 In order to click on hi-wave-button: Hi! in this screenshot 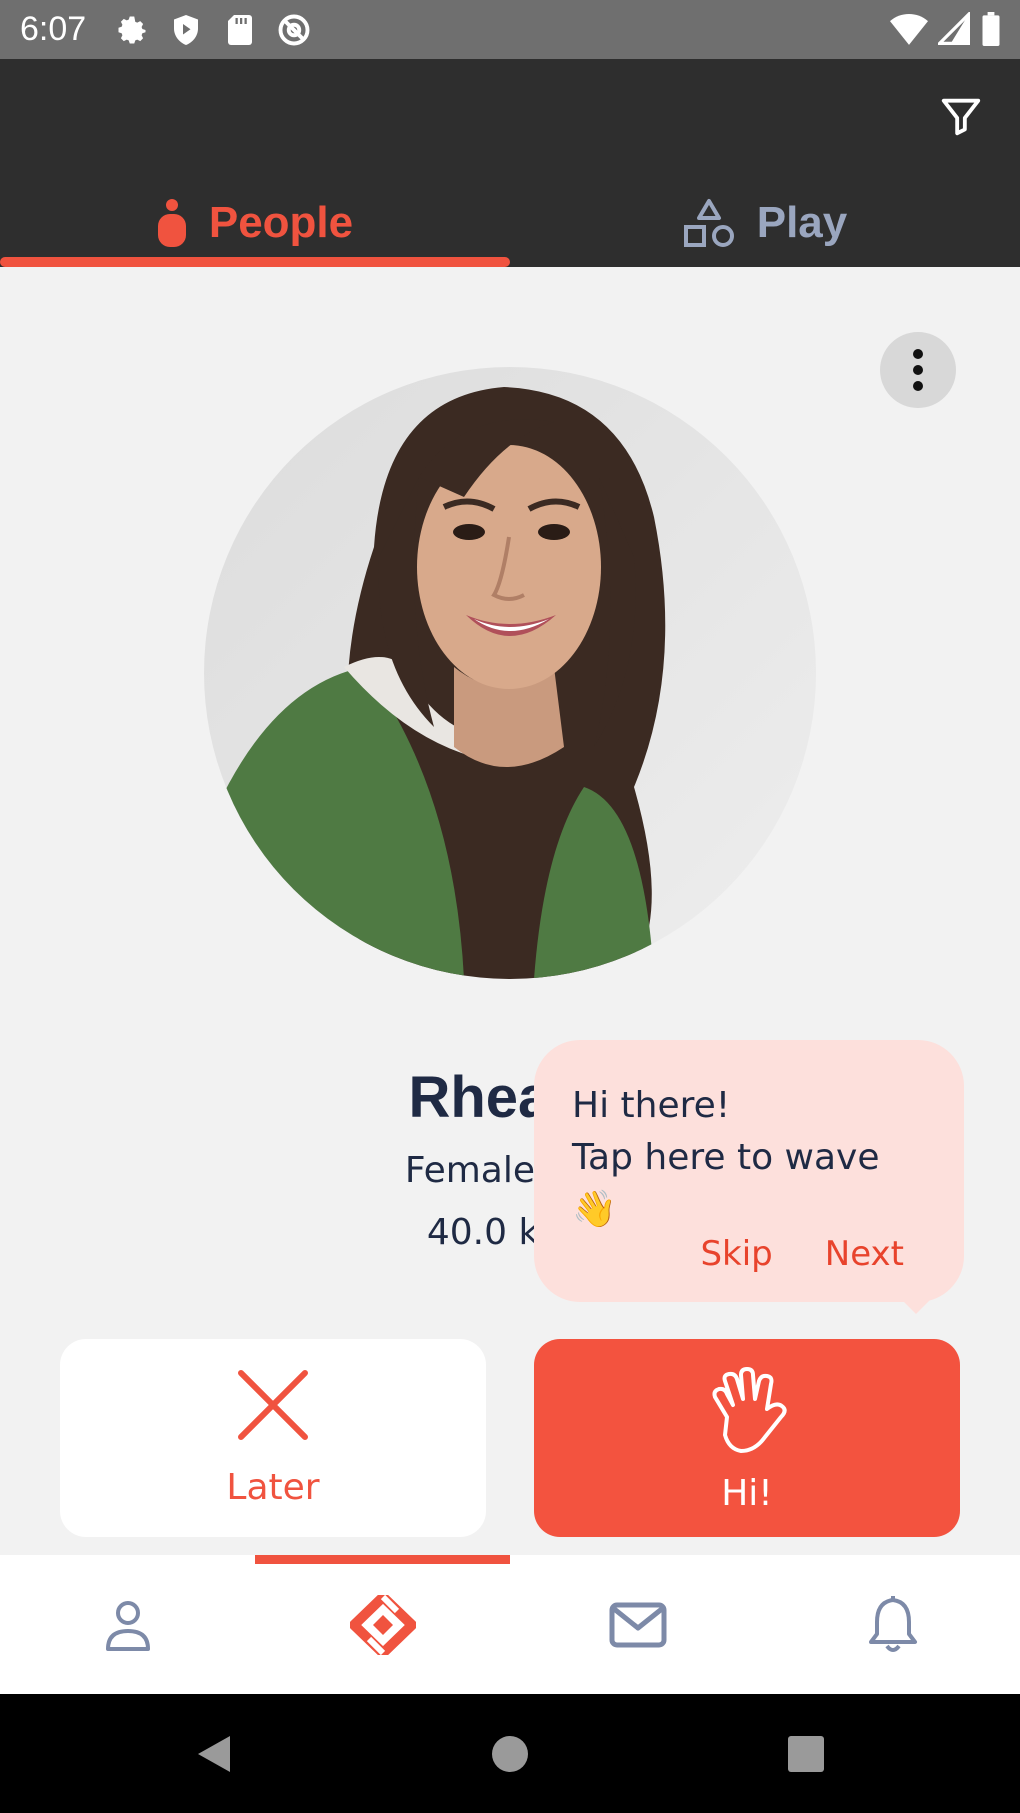, I will do `click(747, 1438)`.